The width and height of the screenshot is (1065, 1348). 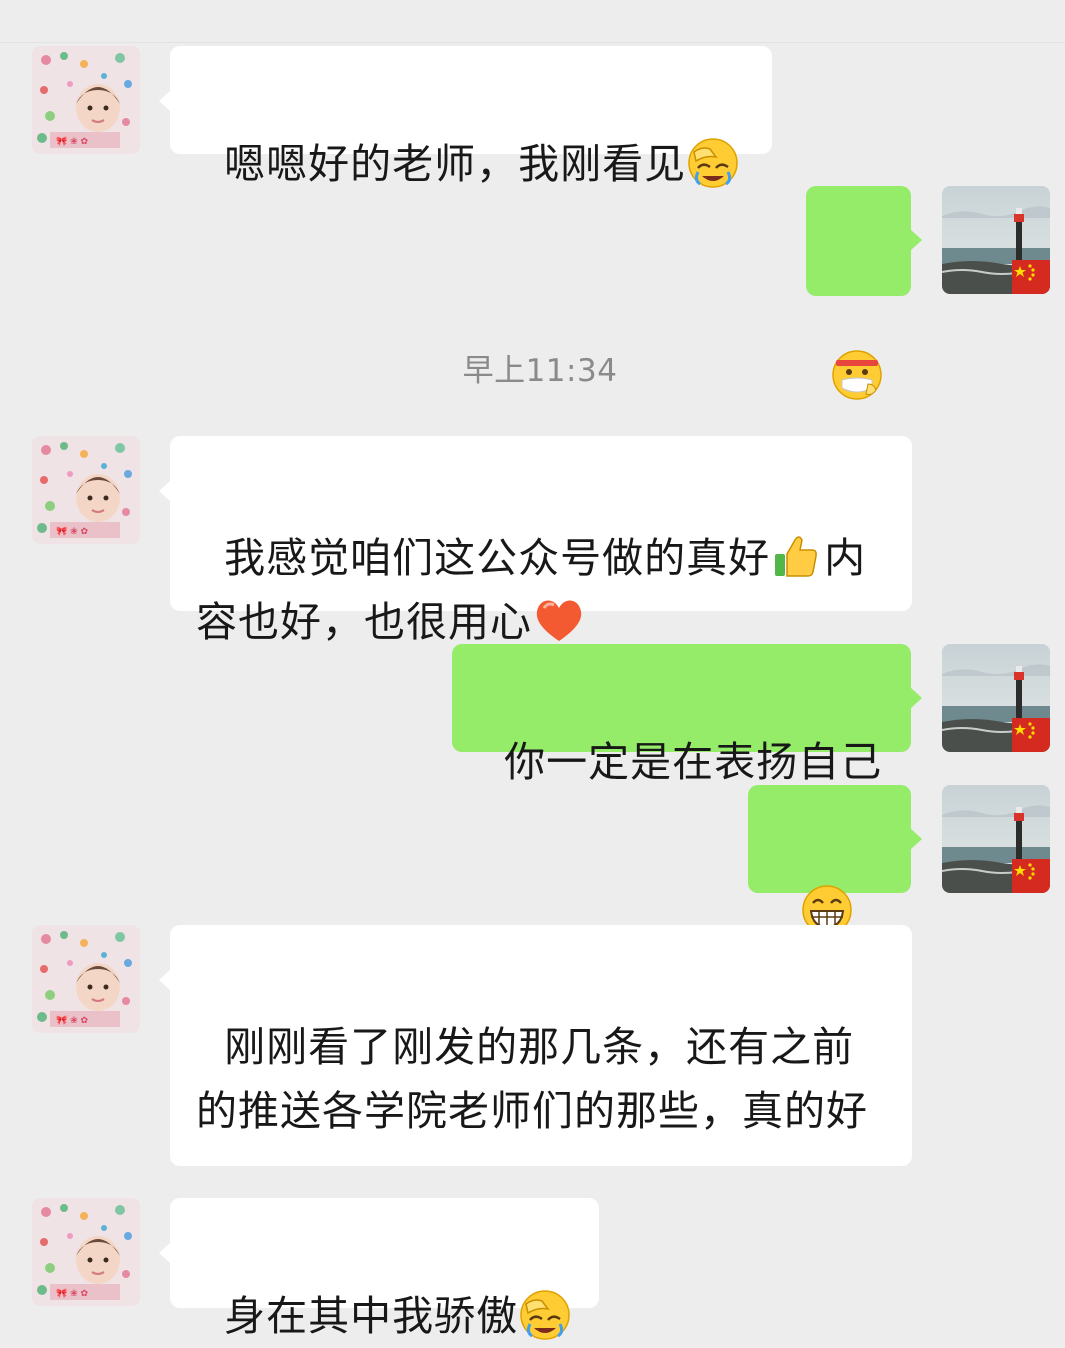 What do you see at coordinates (371, 1316) in the screenshot?
I see `message-text: 身在其中我骄傲` at bounding box center [371, 1316].